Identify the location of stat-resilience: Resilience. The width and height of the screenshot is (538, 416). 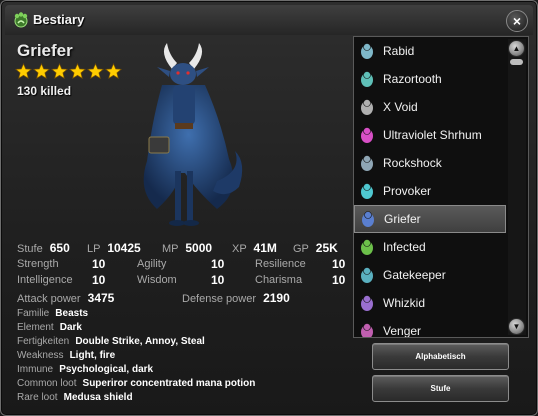
(280, 264).